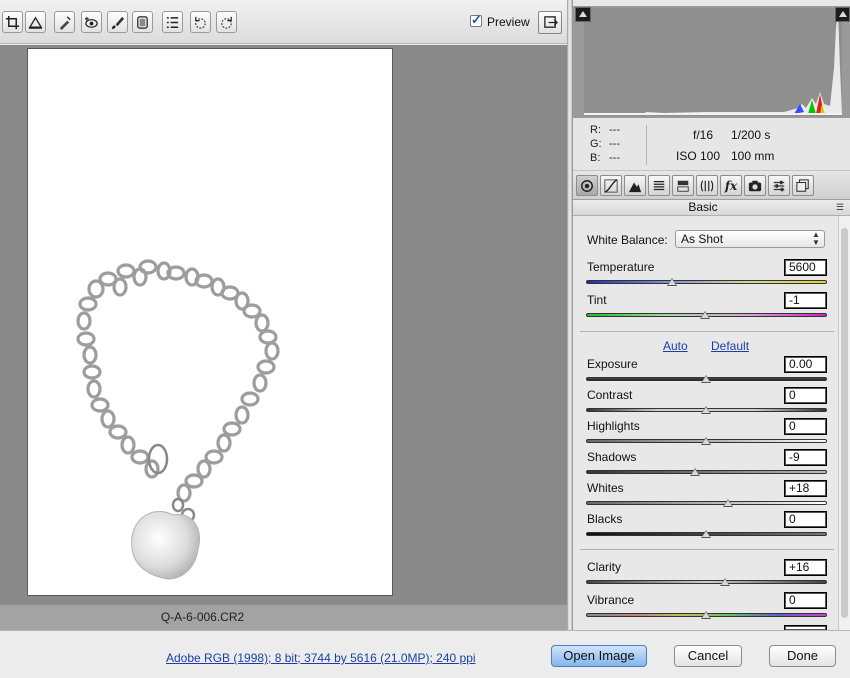  Describe the element at coordinates (672, 282) in the screenshot. I see `temperature-slider-thumb` at that location.